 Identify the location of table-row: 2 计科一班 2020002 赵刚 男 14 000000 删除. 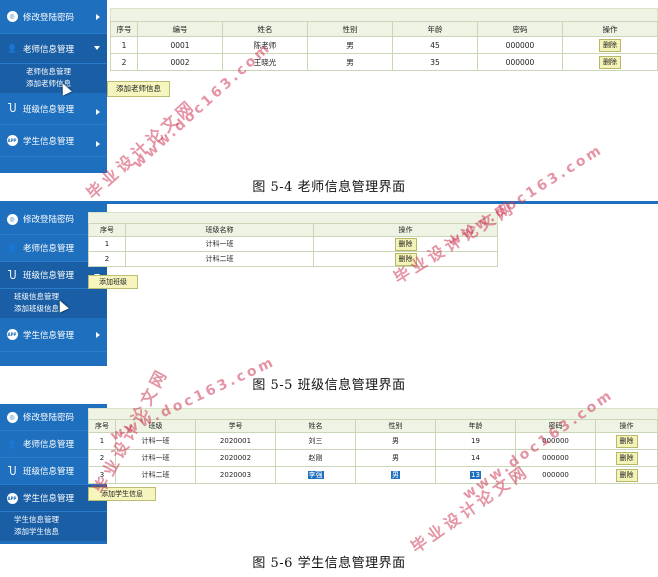
(373, 458).